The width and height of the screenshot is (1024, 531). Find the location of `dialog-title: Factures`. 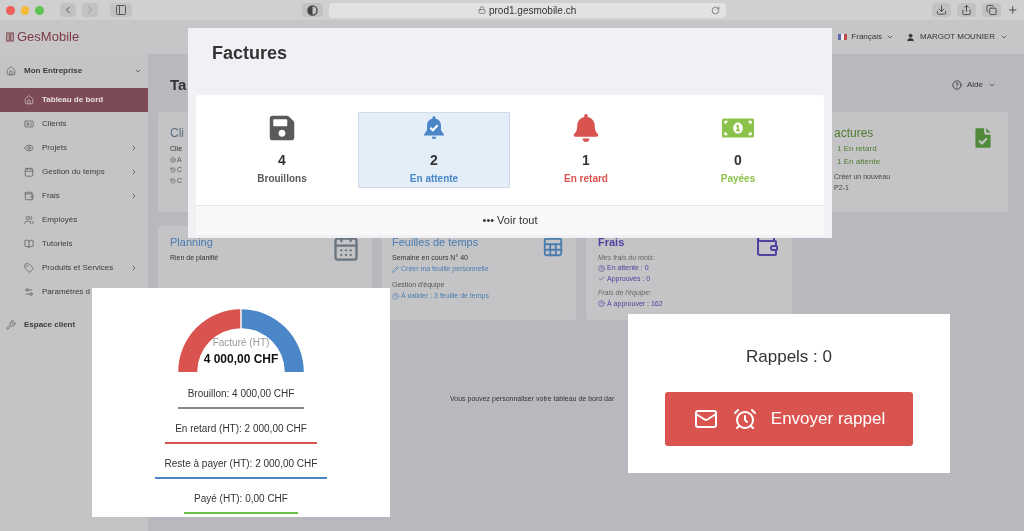

dialog-title: Factures is located at coordinates (250, 53).